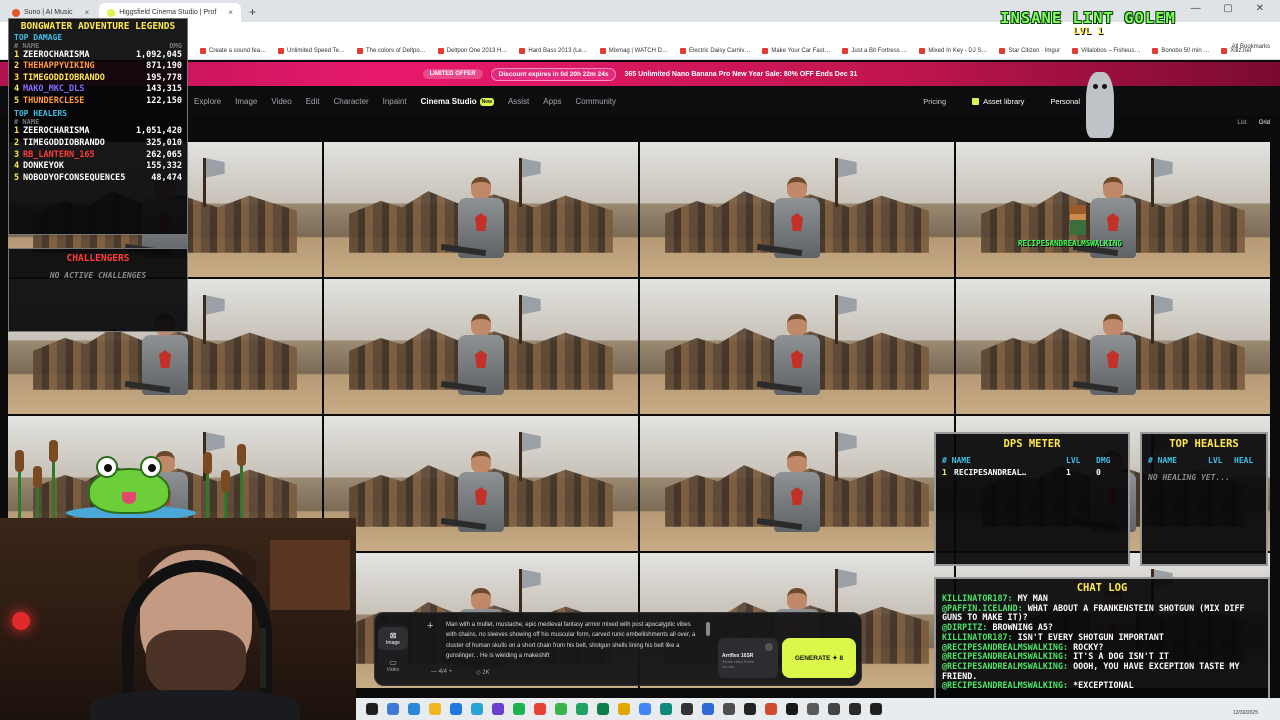 The height and width of the screenshot is (720, 1280). Describe the element at coordinates (819, 658) in the screenshot. I see `generate-button: GENERATE ✦ 8` at that location.